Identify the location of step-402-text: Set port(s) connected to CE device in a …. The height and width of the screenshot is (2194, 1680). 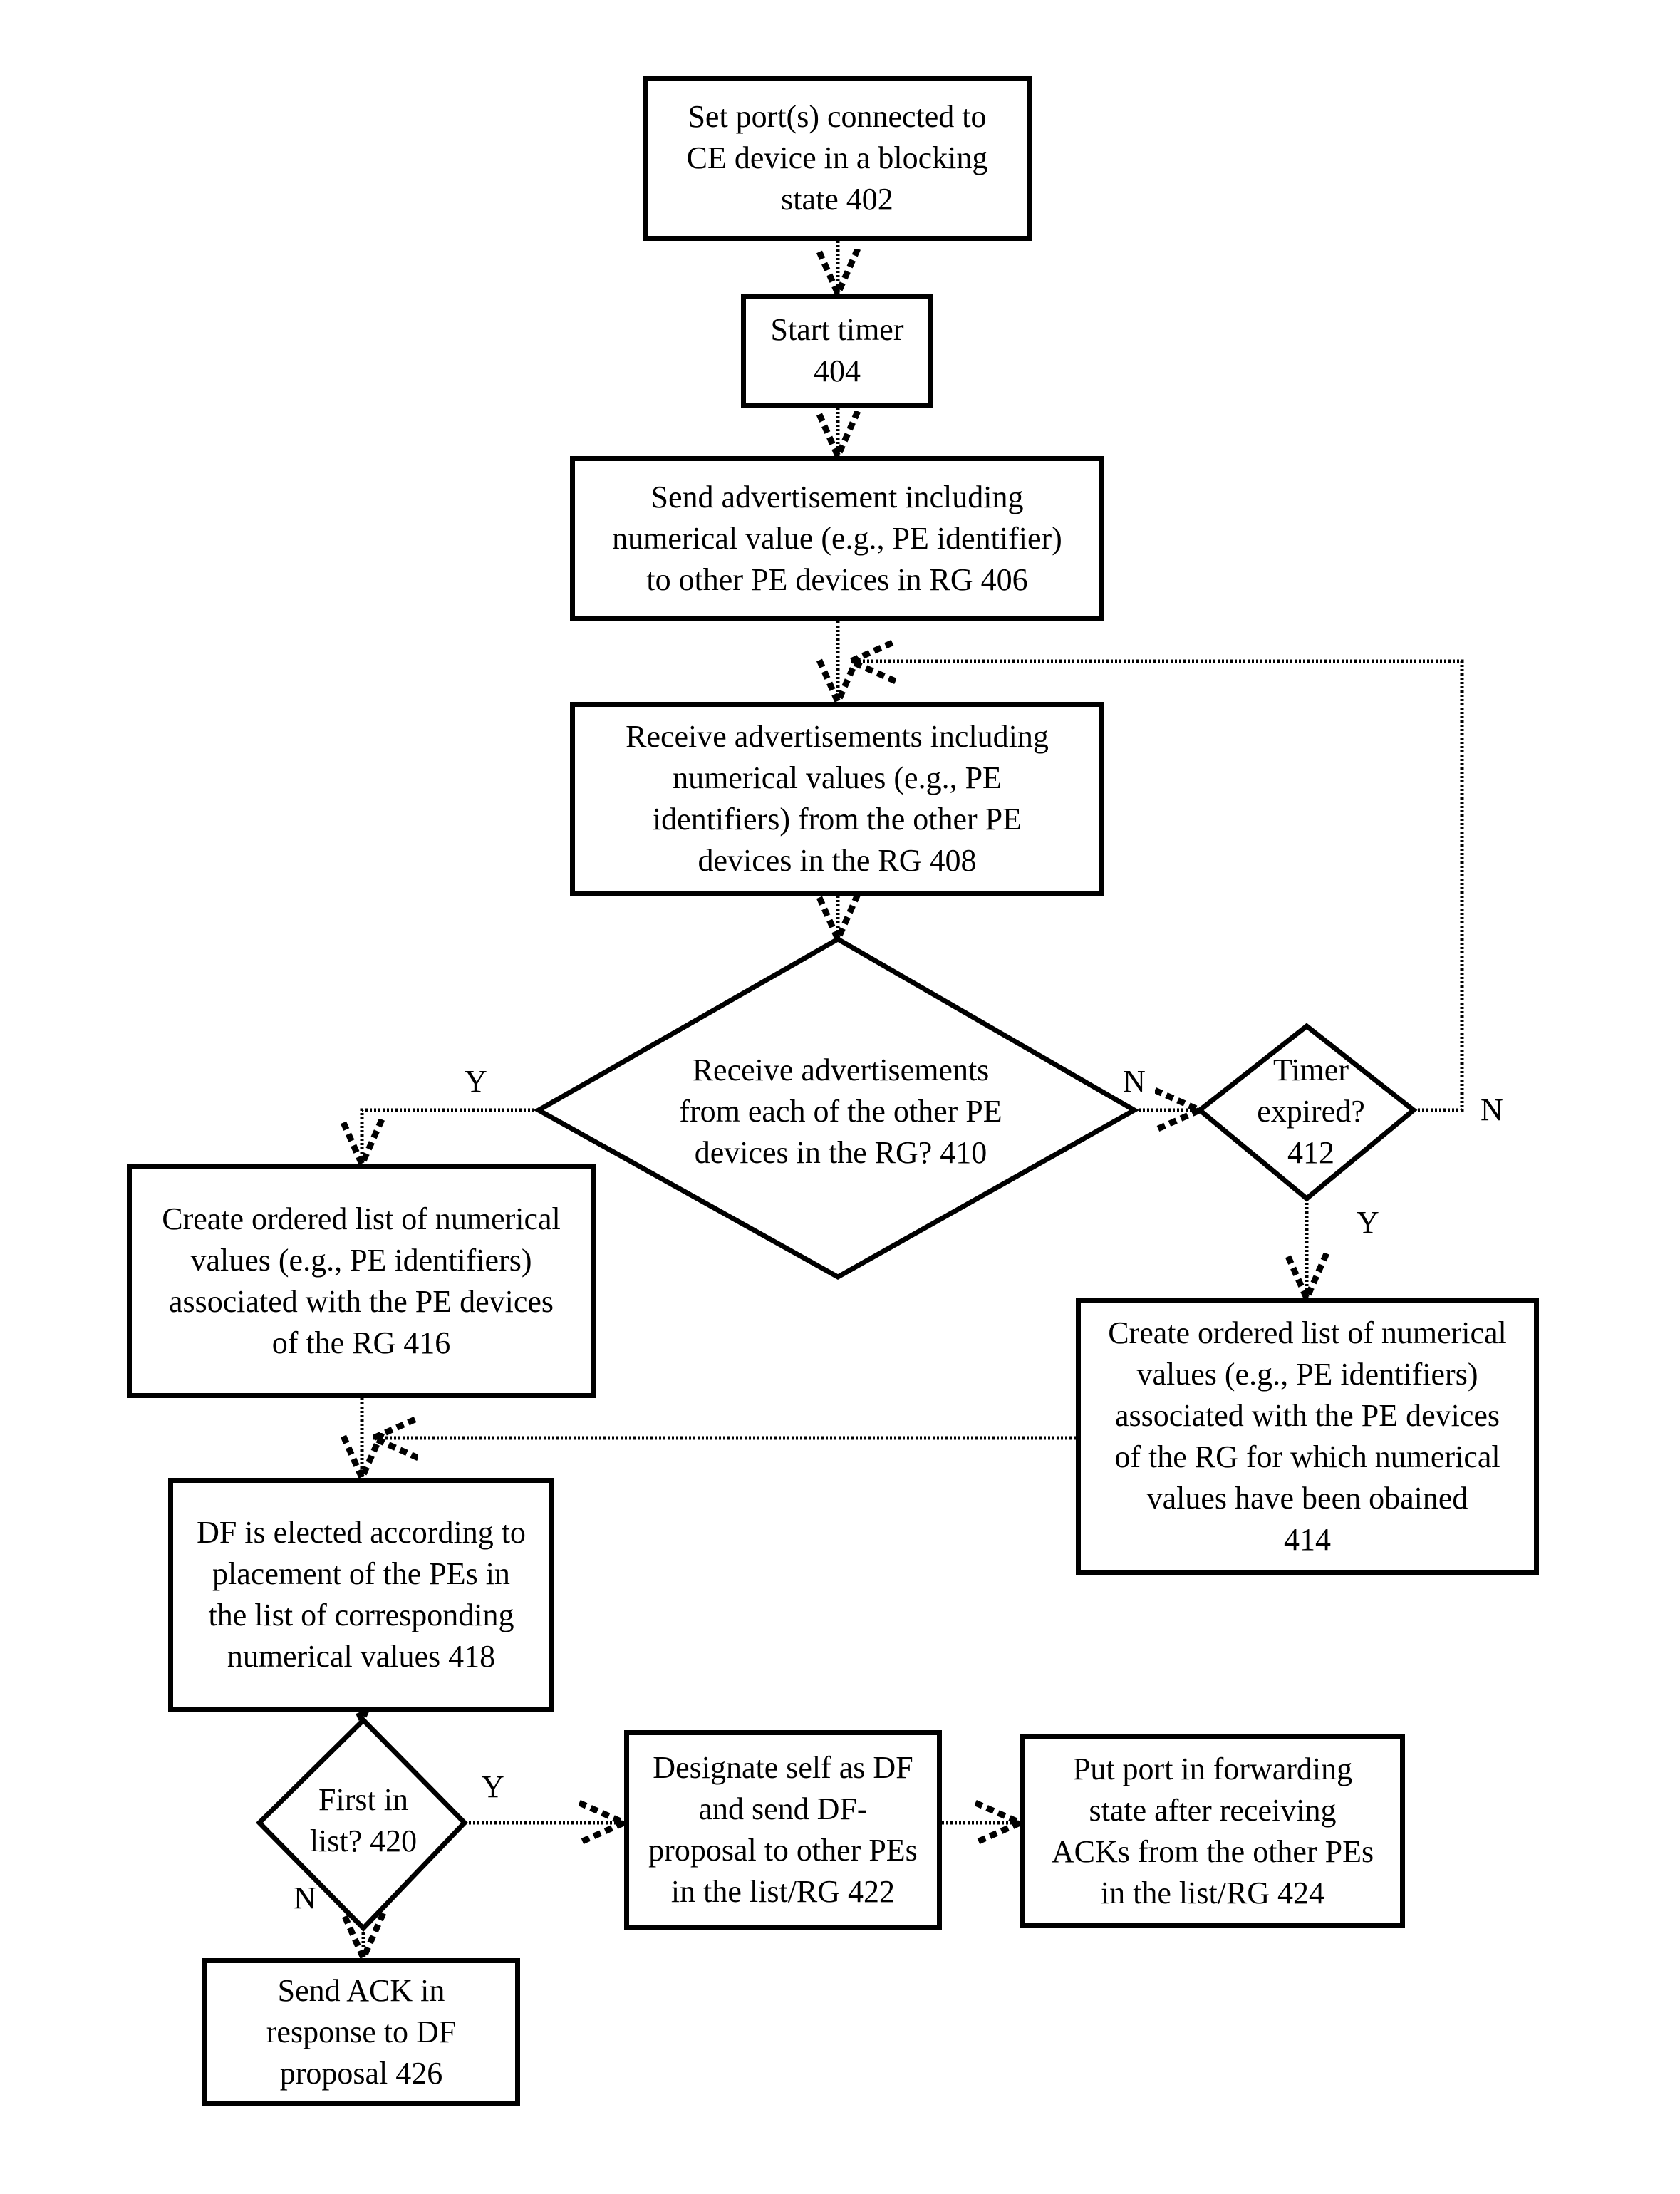
(837, 158).